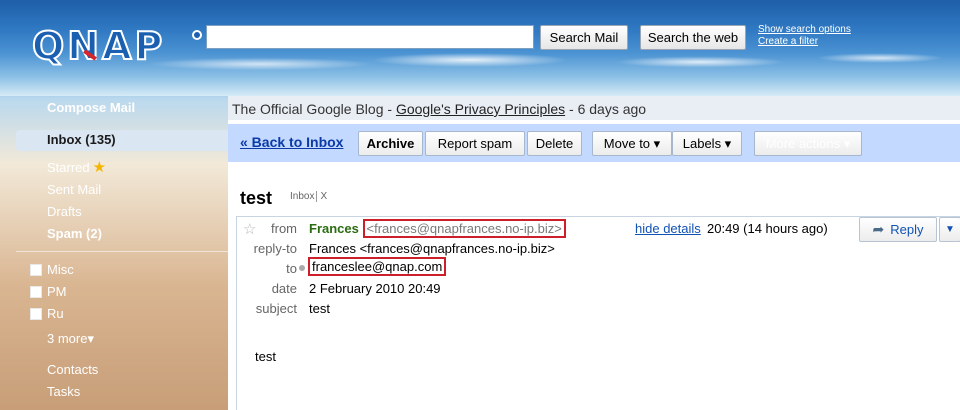  I want to click on sidebar-item-contacts: Contacts, so click(72, 369).